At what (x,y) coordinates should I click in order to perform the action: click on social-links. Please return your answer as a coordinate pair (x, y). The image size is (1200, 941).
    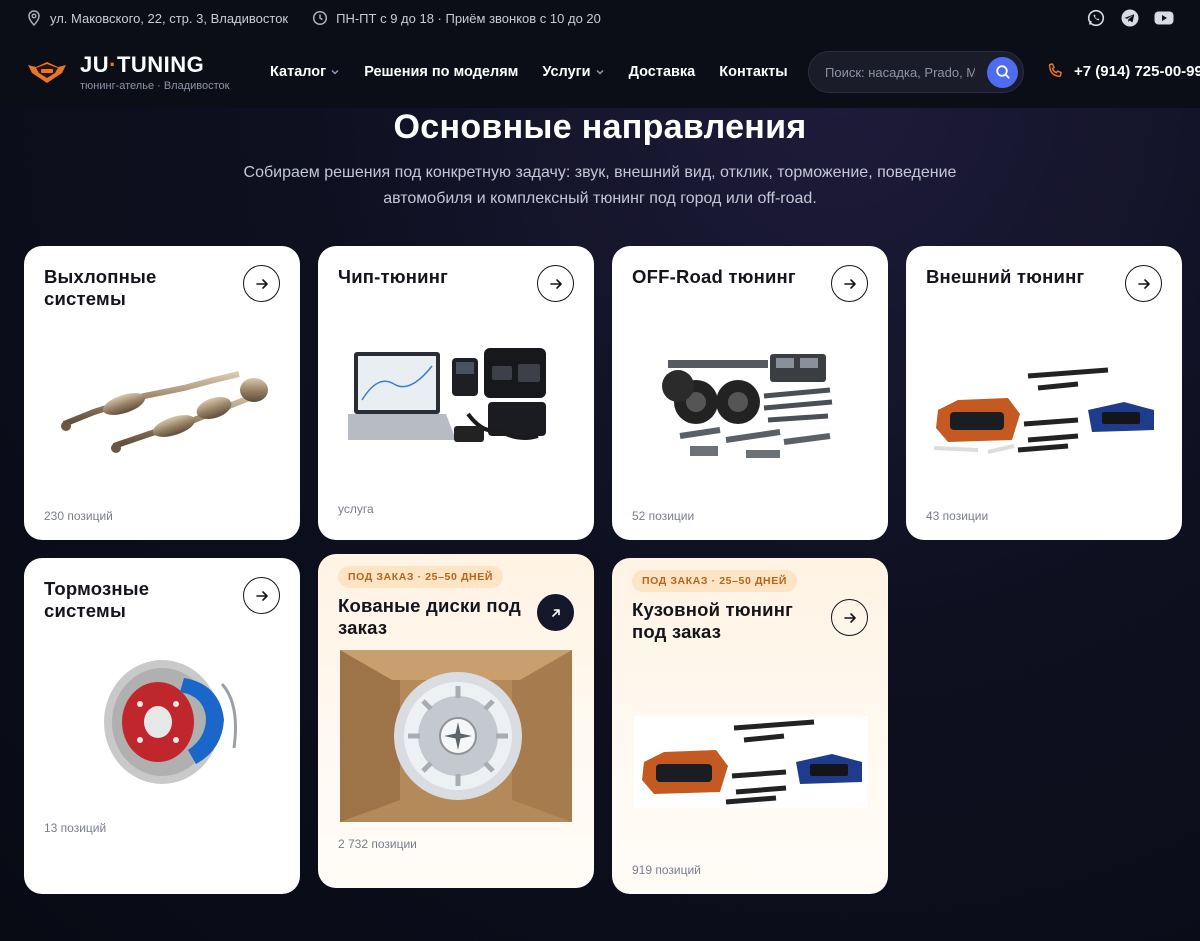
    Looking at the image, I should click on (1130, 18).